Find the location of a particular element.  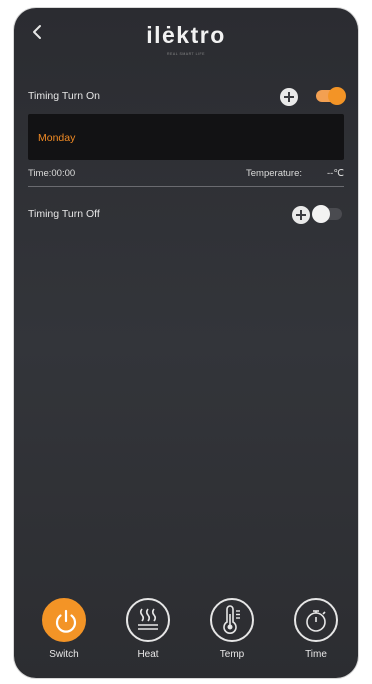

heat-icon is located at coordinates (148, 620).